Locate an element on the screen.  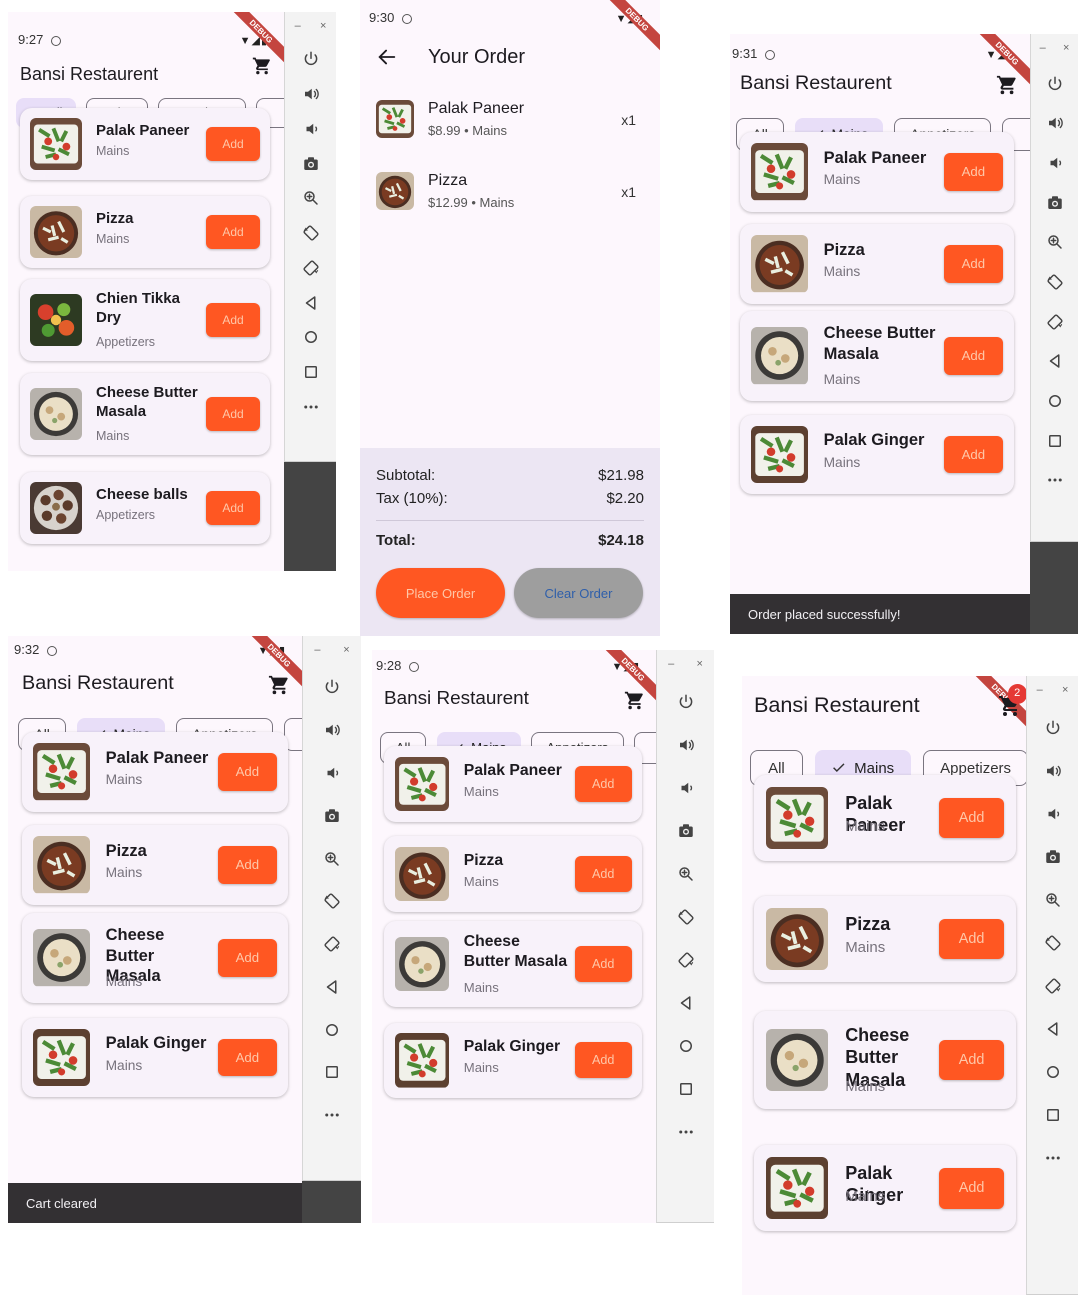
food-thumbnail is located at coordinates (422, 784).